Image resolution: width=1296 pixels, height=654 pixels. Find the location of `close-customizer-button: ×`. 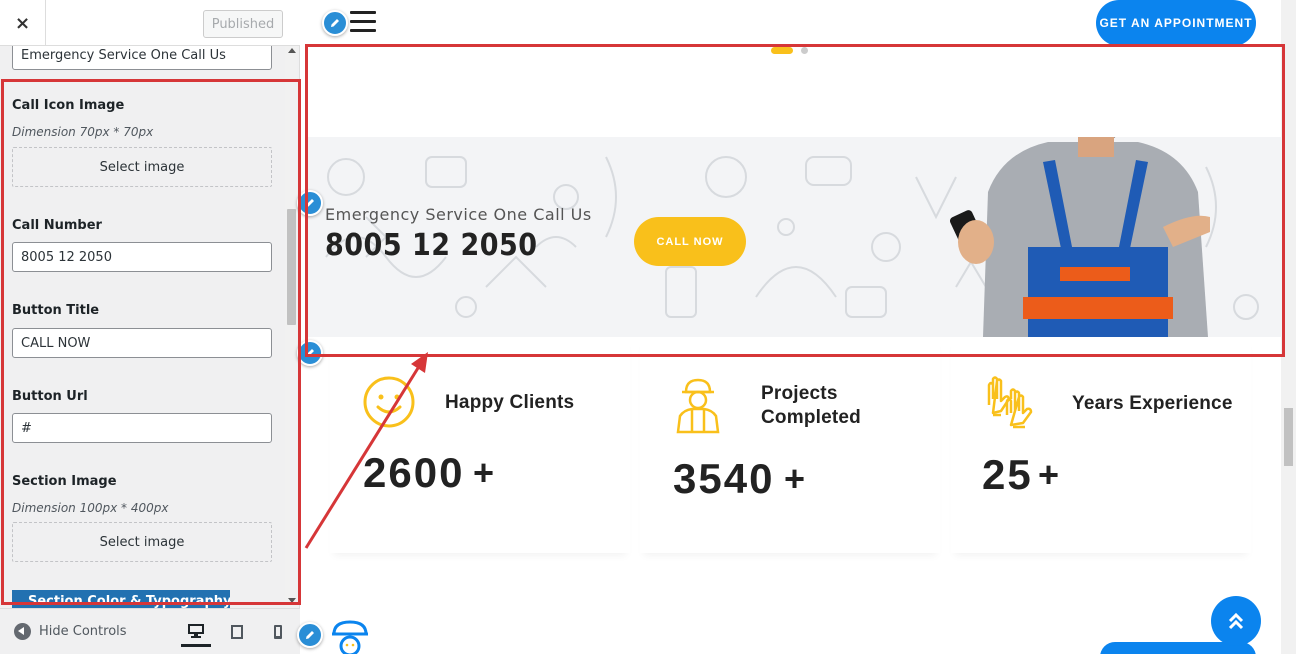

close-customizer-button: × is located at coordinates (23, 23).